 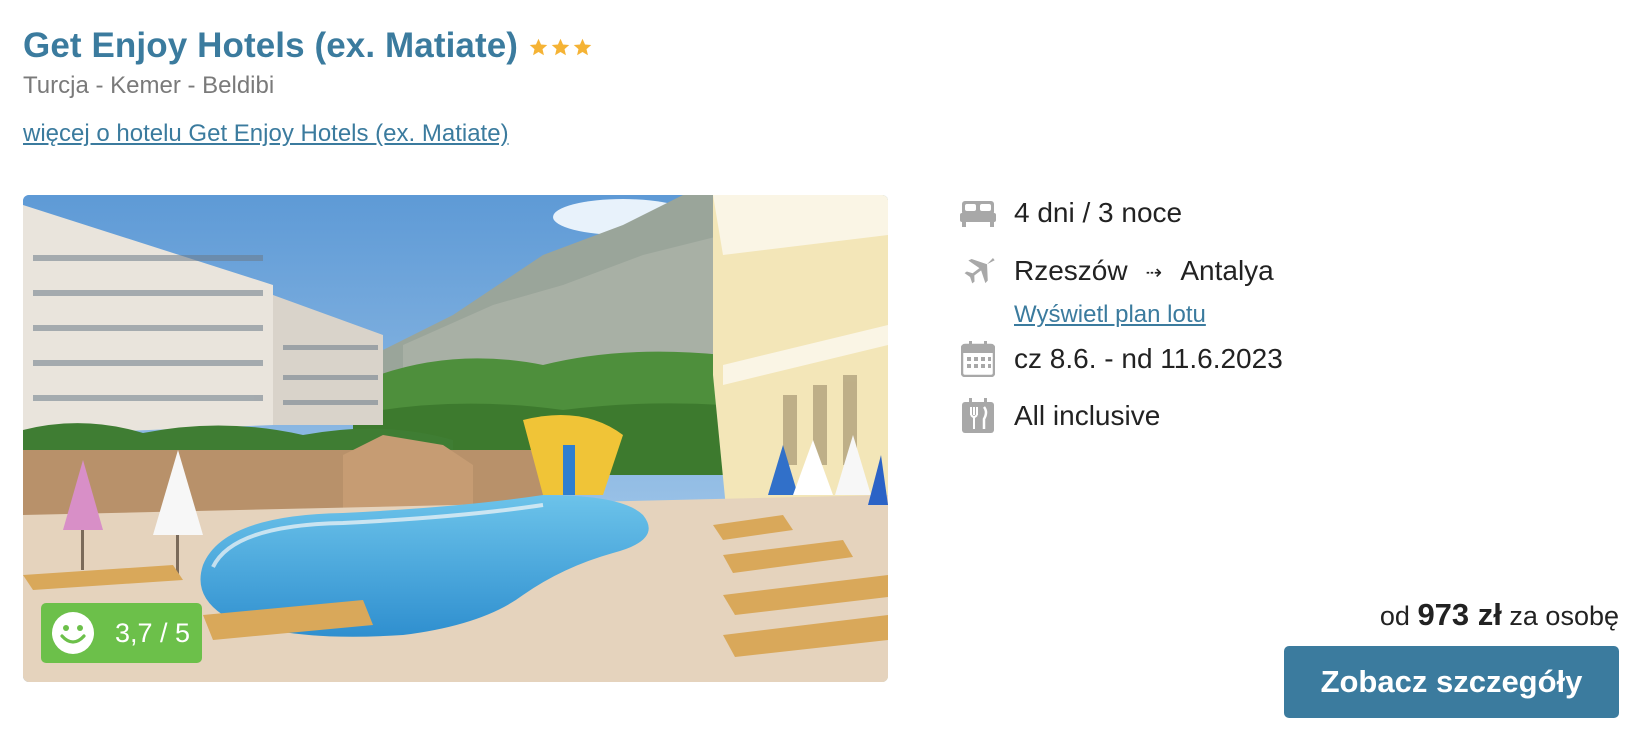 What do you see at coordinates (1098, 212) in the screenshot?
I see `duration-text: 4 dni / 3 noce` at bounding box center [1098, 212].